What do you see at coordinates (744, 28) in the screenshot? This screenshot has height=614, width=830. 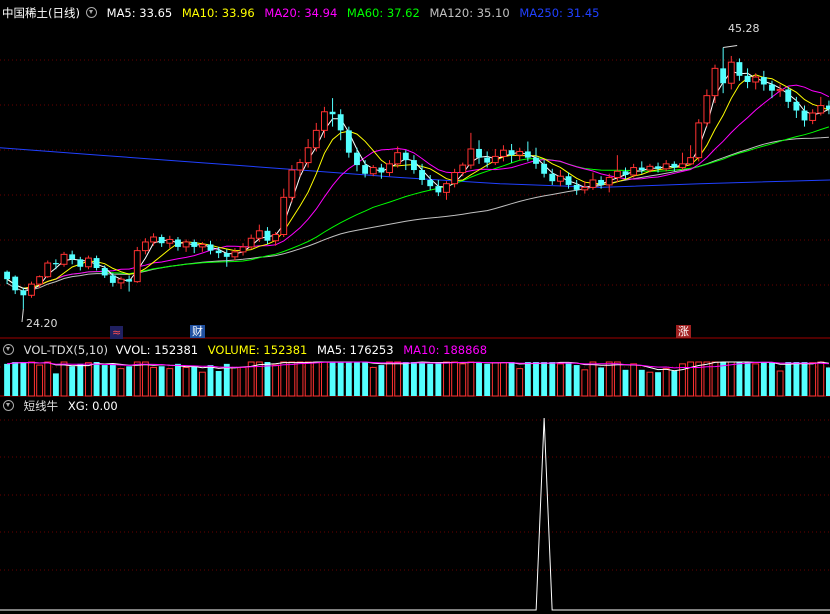 I see `high-price-label: 45.28` at bounding box center [744, 28].